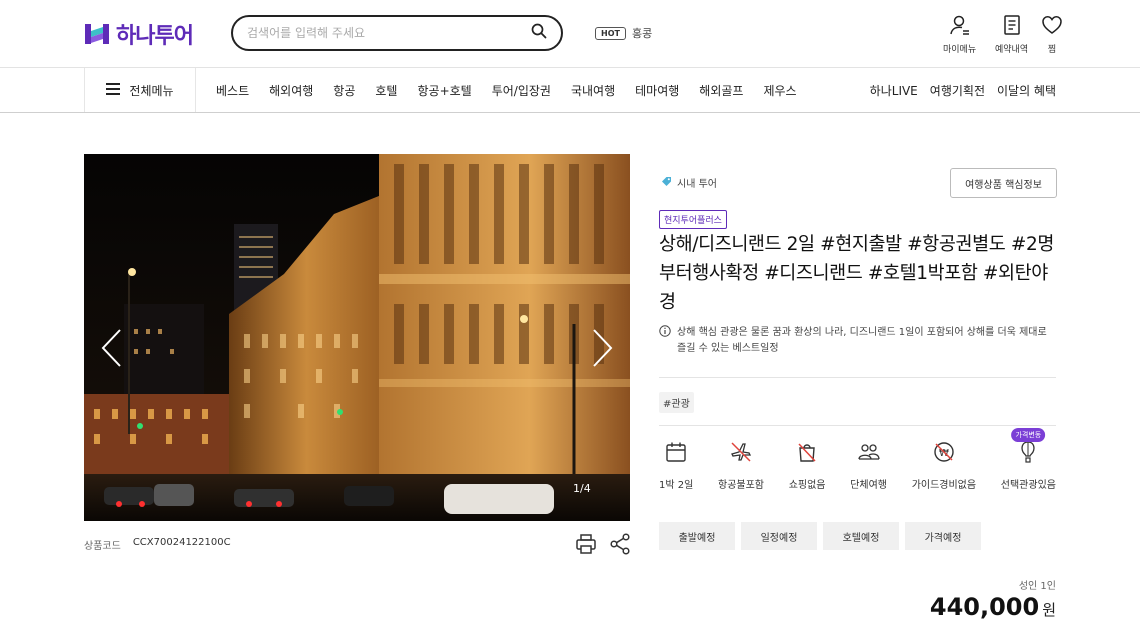 The width and height of the screenshot is (1140, 640). Describe the element at coordinates (521, 90) in the screenshot. I see `nav-item-tour-ticket: 투어/입장권` at that location.